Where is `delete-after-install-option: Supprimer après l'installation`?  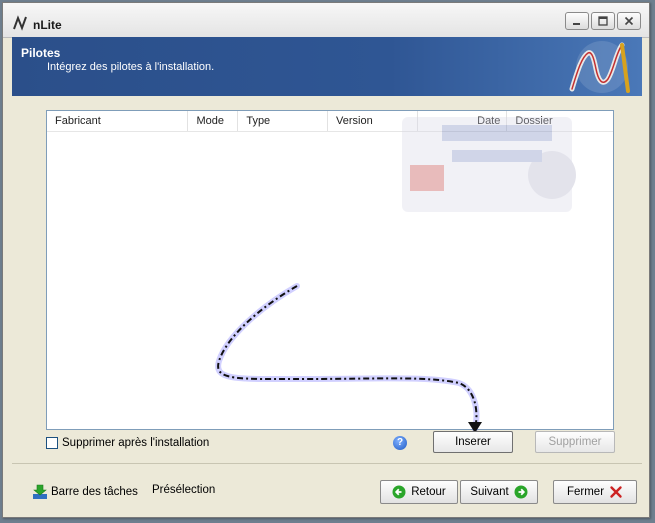 delete-after-install-option: Supprimer après l'installation is located at coordinates (127, 443).